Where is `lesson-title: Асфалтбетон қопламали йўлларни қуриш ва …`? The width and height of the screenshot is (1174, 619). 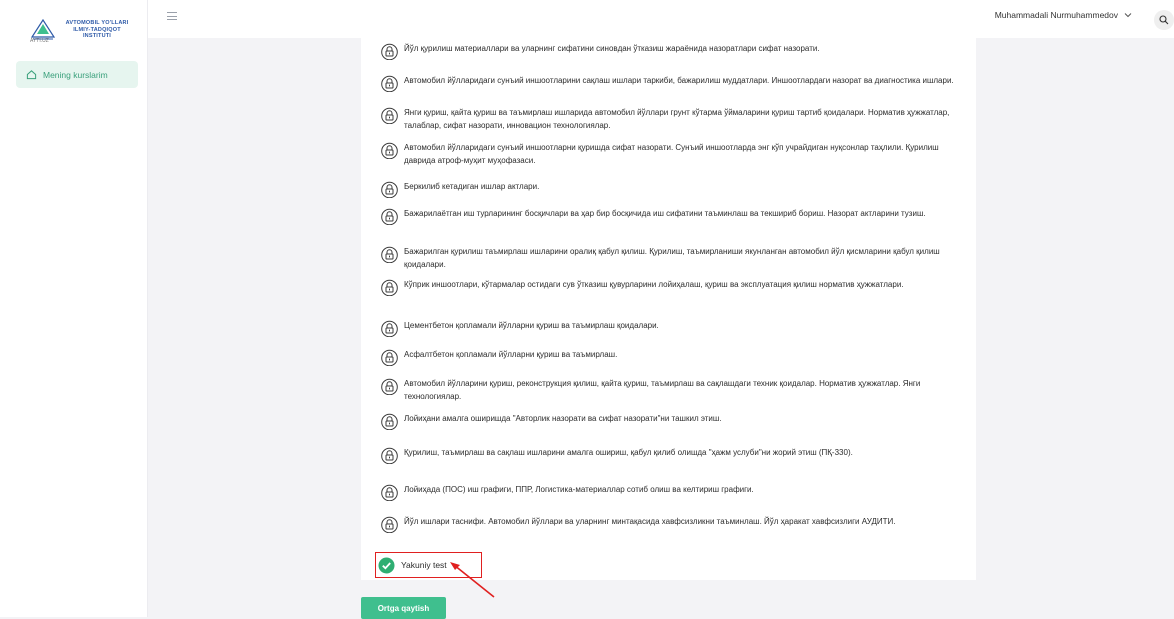
lesson-title: Асфалтбетон қопламали йўлларни қуриш ва … is located at coordinates (511, 354).